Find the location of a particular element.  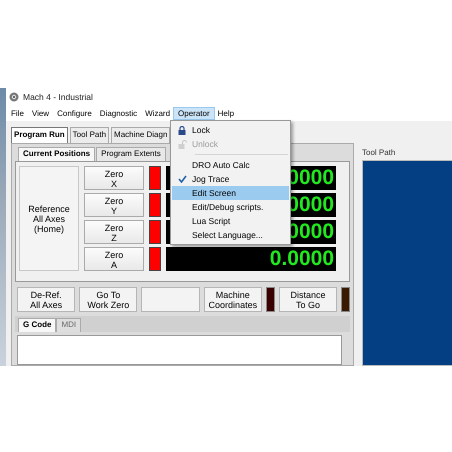

group-label: Tool Path is located at coordinates (378, 153).